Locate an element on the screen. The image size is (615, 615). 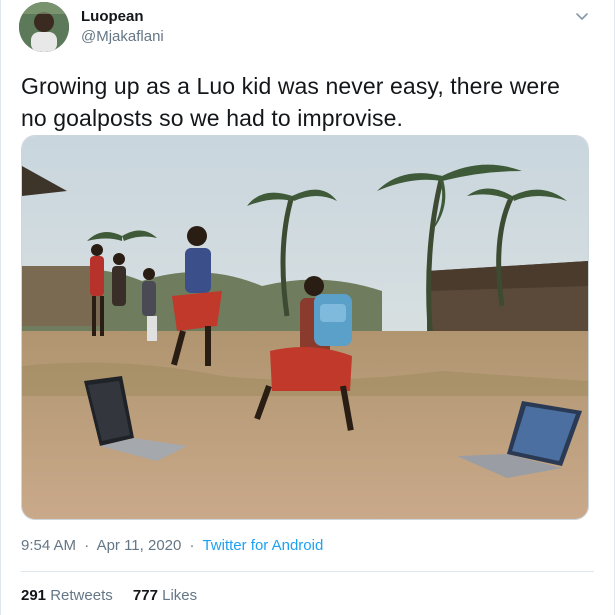
retweets-label: Retweets is located at coordinates (81, 595).